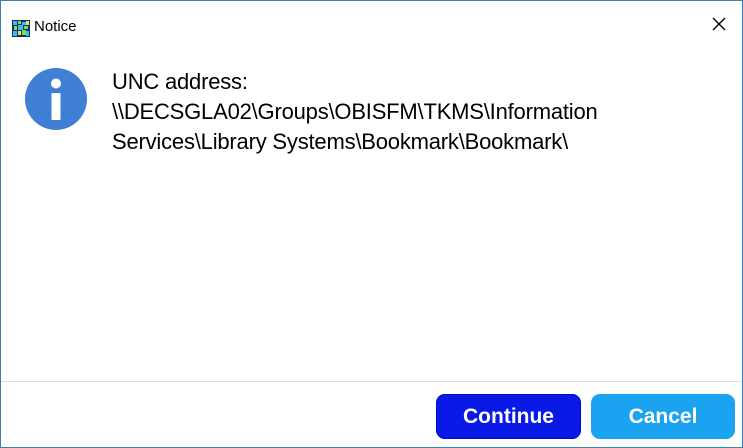 The width and height of the screenshot is (743, 448). I want to click on title-bar: Notice, so click(371, 24).